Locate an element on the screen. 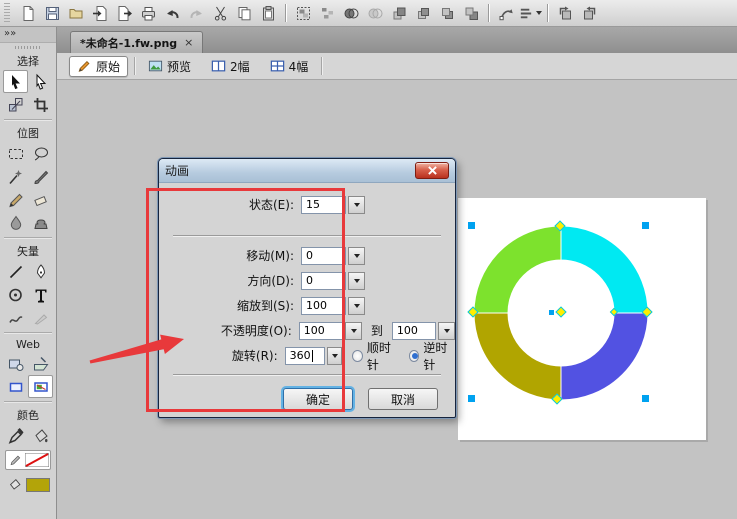 The width and height of the screenshot is (737, 519). rotate-90-cw-icon is located at coordinates (589, 13).